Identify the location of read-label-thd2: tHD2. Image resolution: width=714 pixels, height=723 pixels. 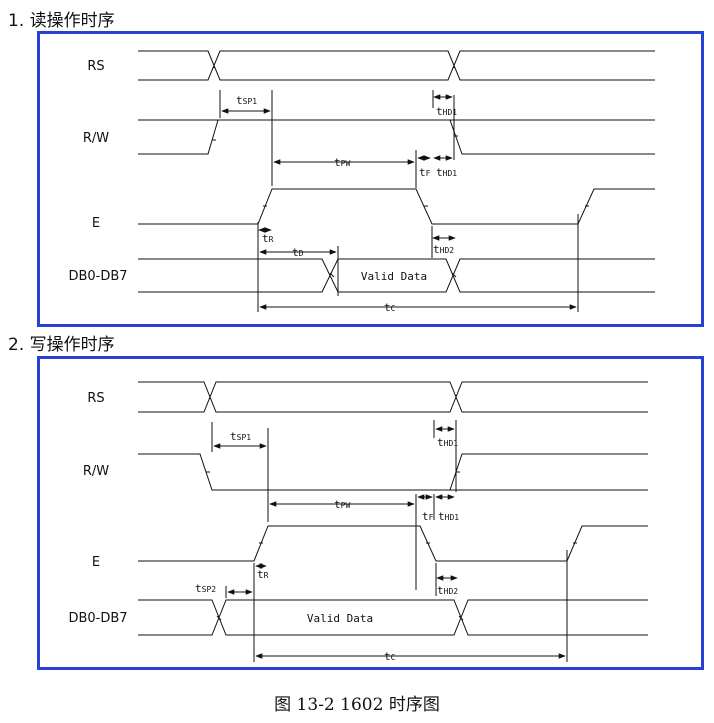
(443, 249).